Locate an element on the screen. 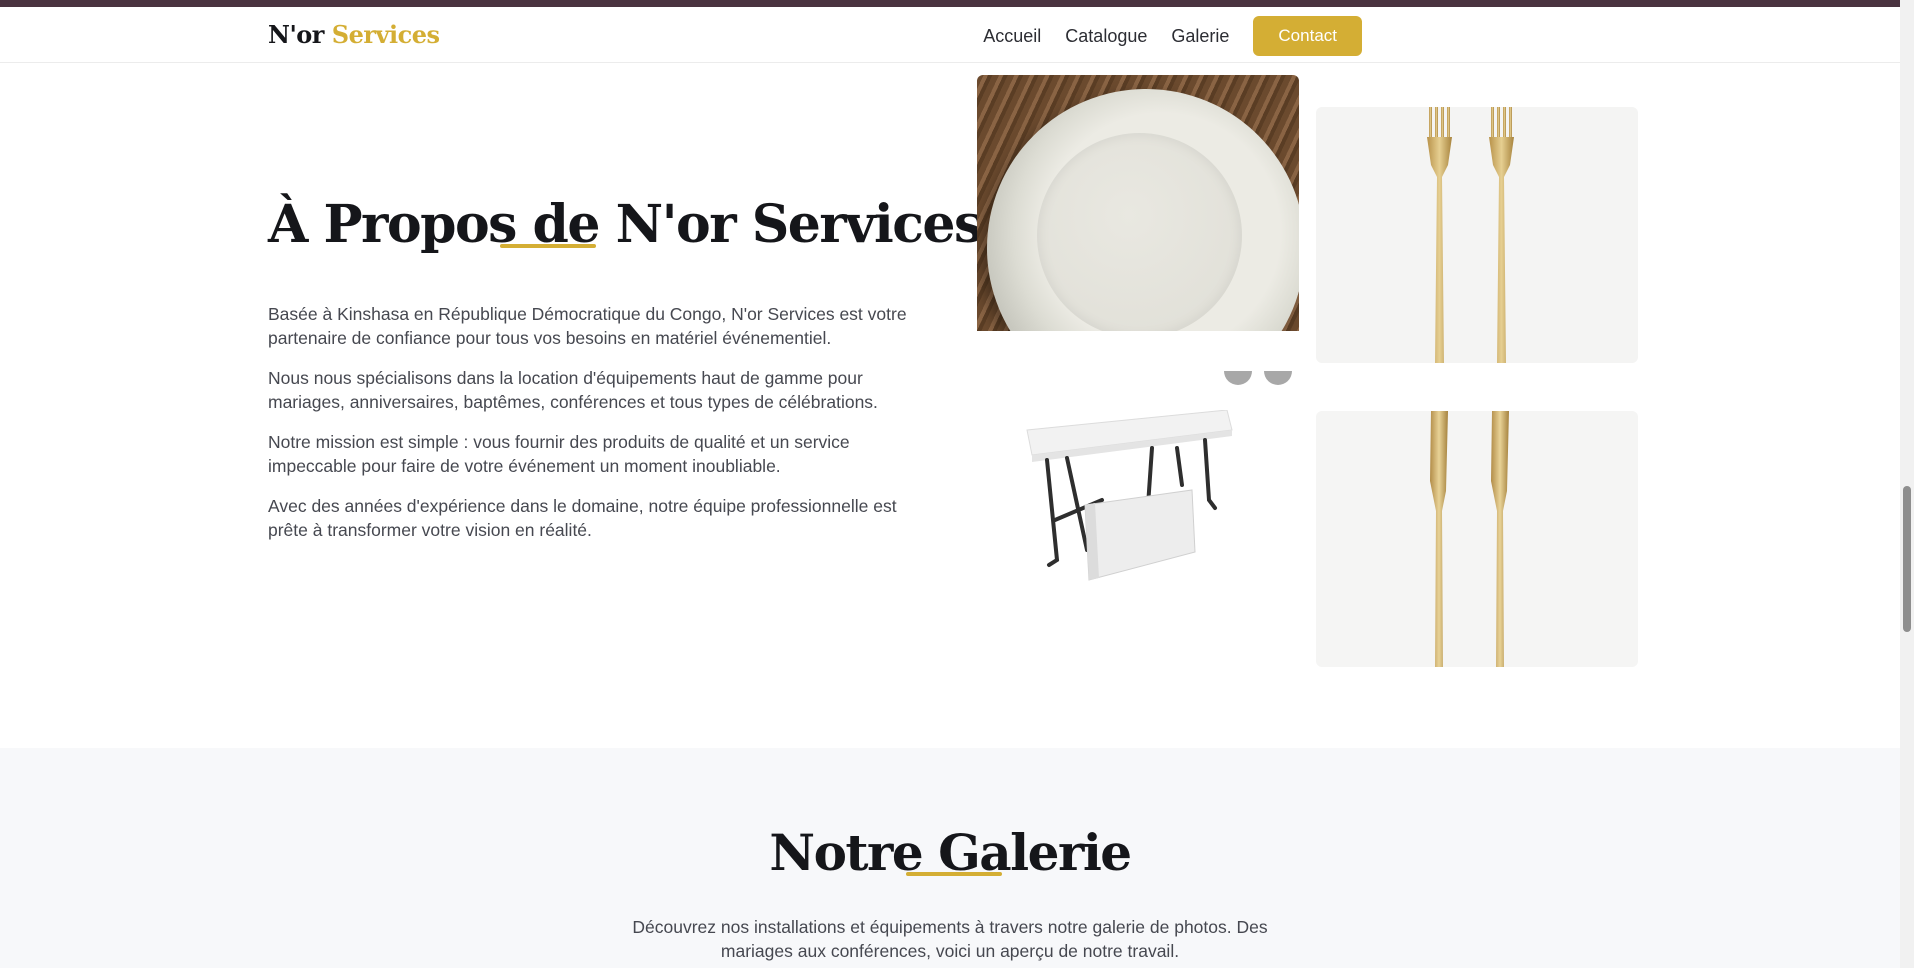  page-scrollbar is located at coordinates (1907, 484).